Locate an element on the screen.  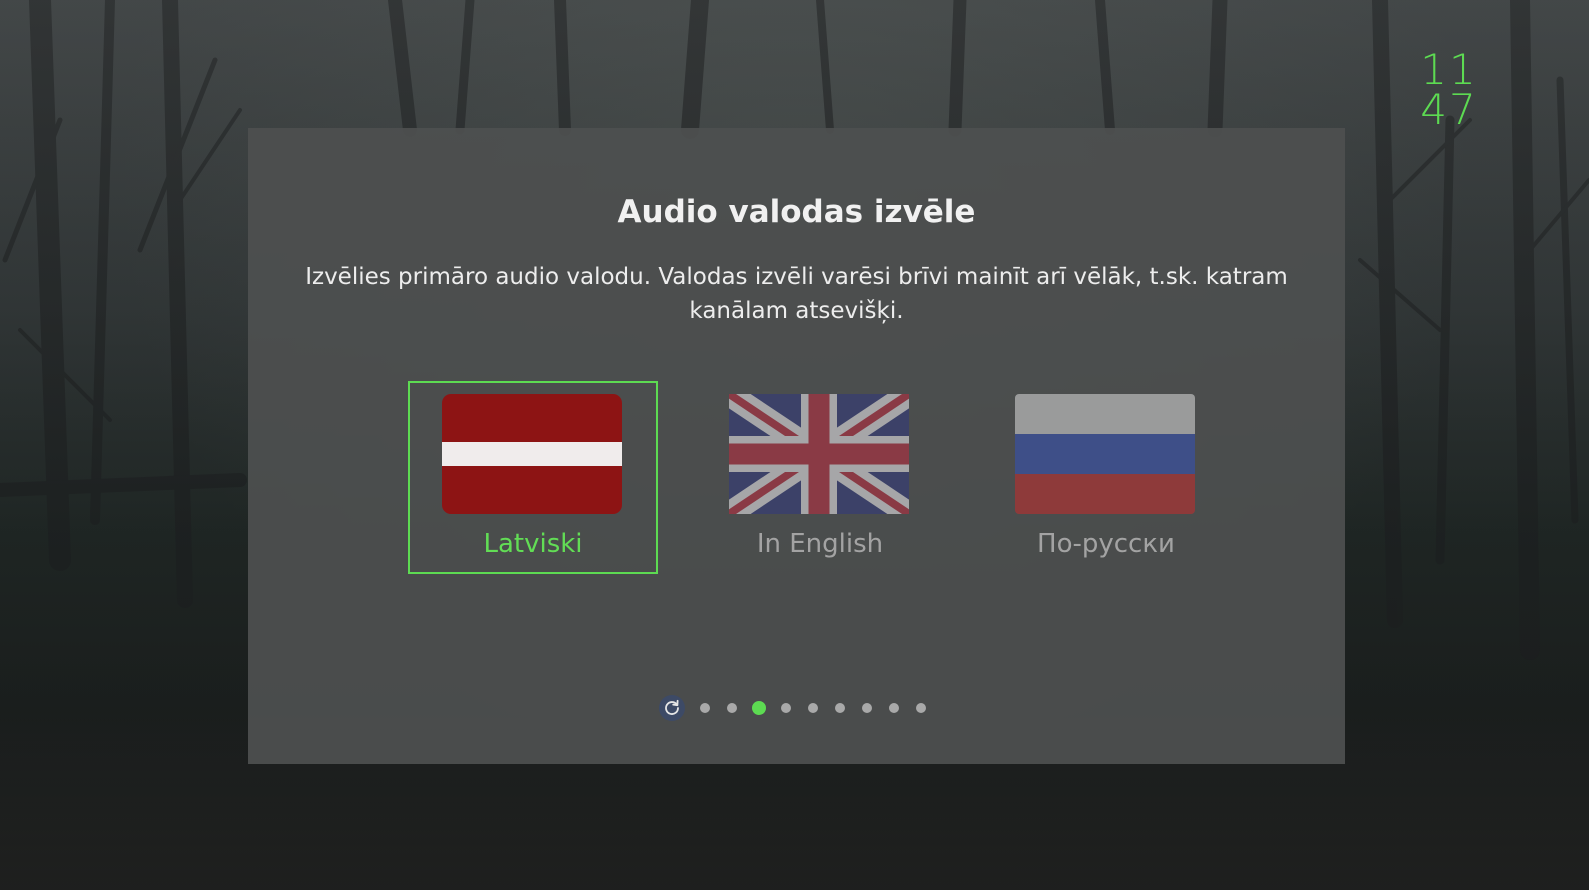
latvia-flag-icon is located at coordinates (532, 454).